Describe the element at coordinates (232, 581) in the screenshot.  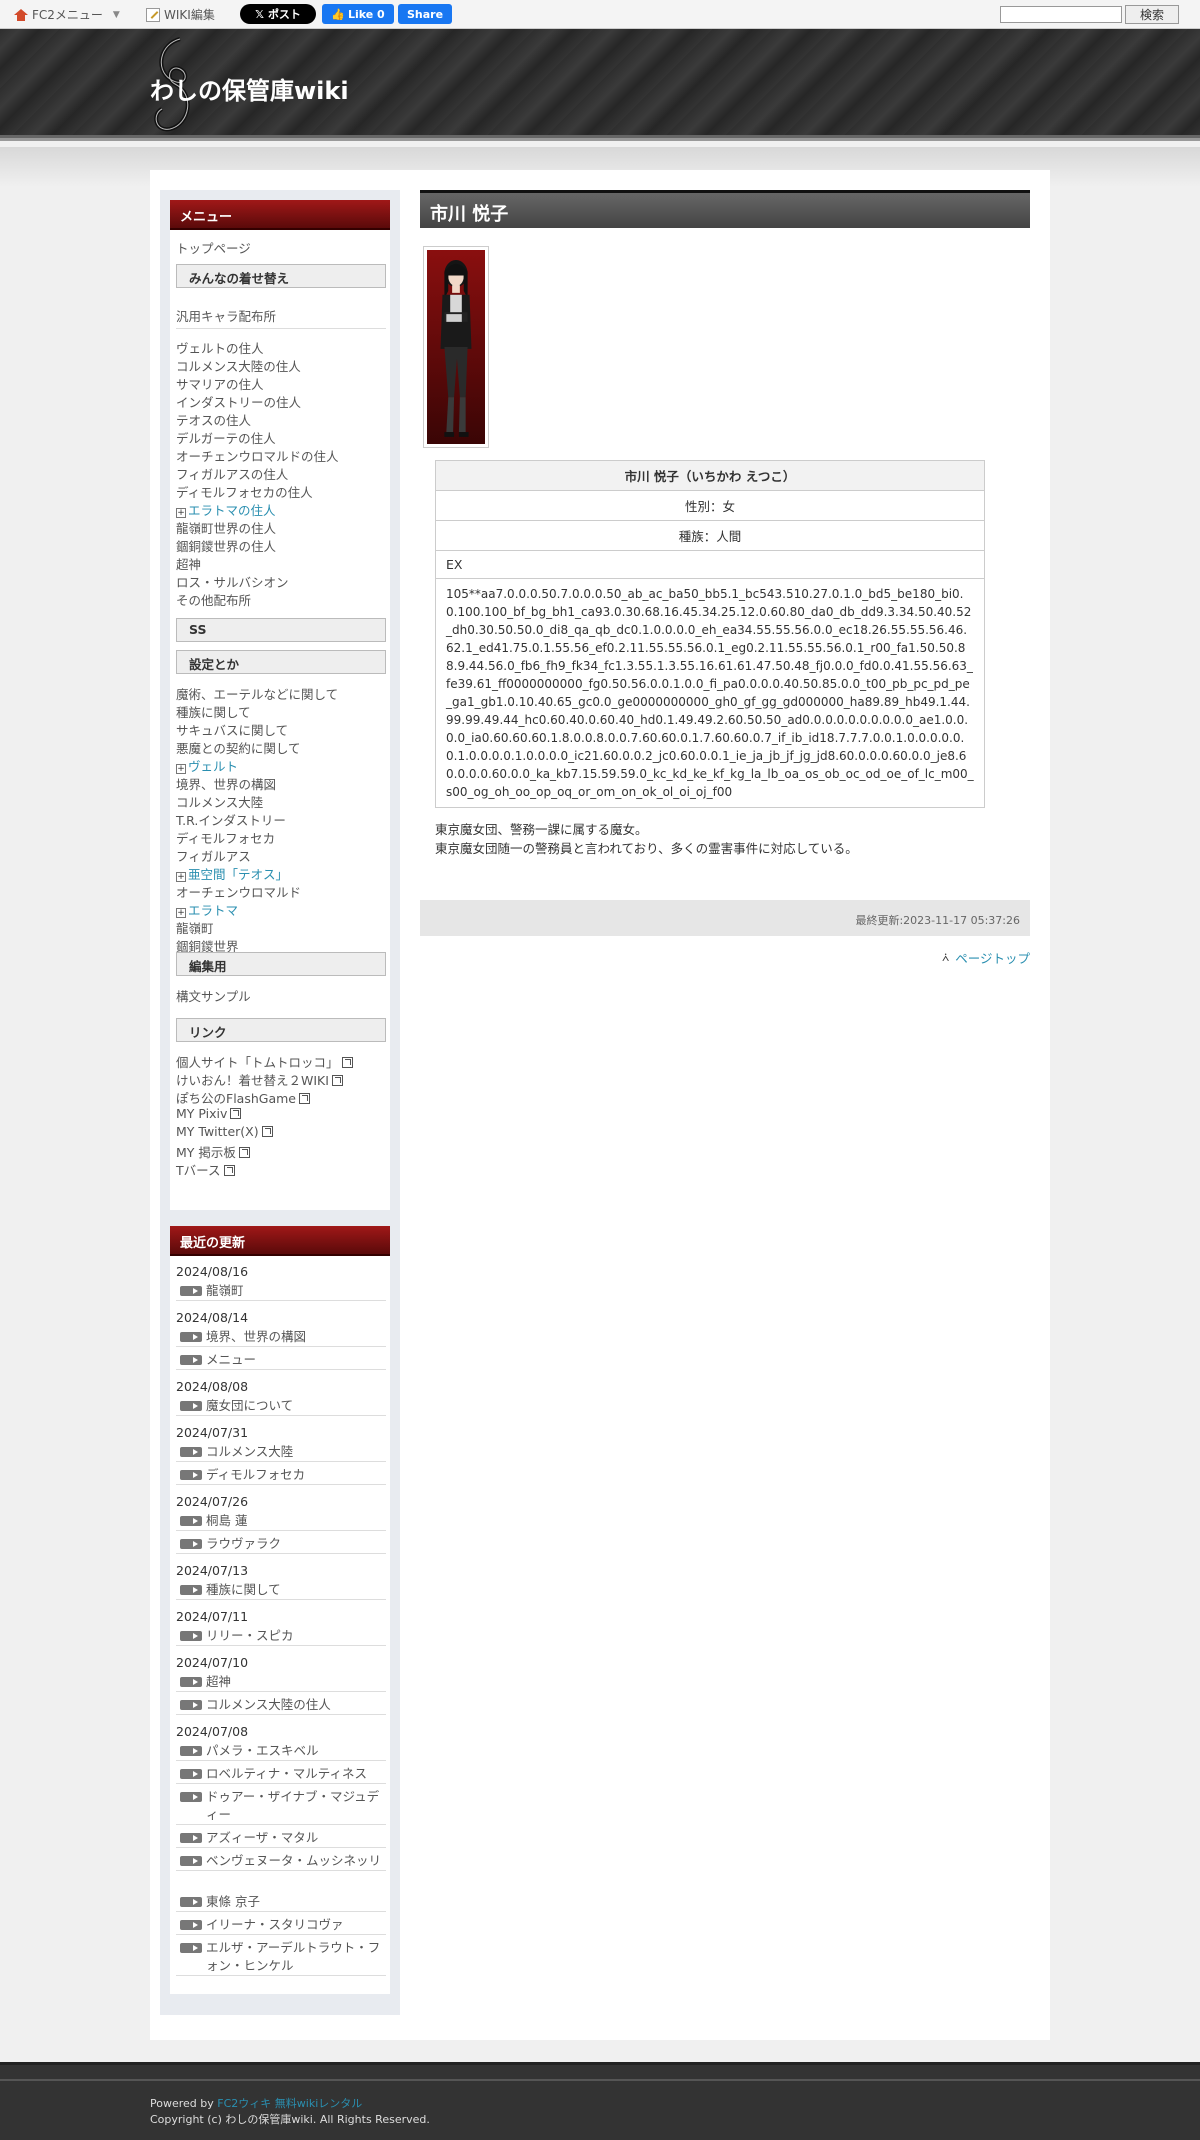
I see `menu-resident-item: ロス・サルバシオン` at that location.